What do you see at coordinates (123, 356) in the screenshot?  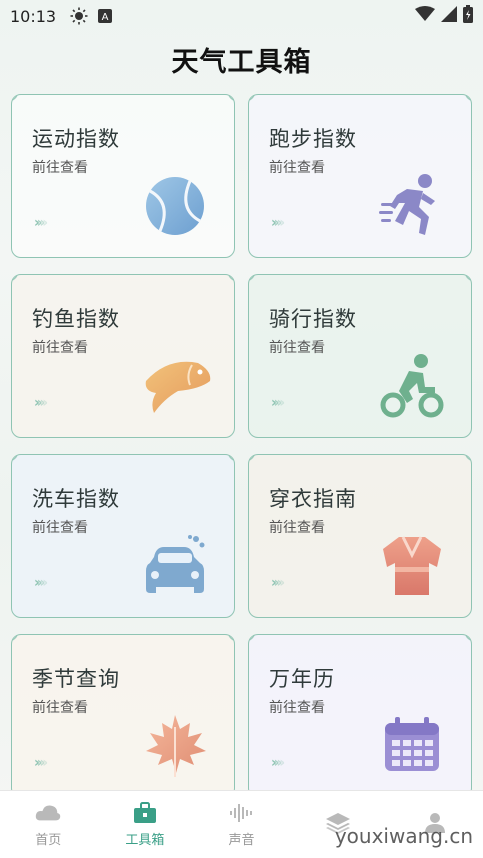 I see `card-fishing-index: 钓鱼指数 前往查看 ››››` at bounding box center [123, 356].